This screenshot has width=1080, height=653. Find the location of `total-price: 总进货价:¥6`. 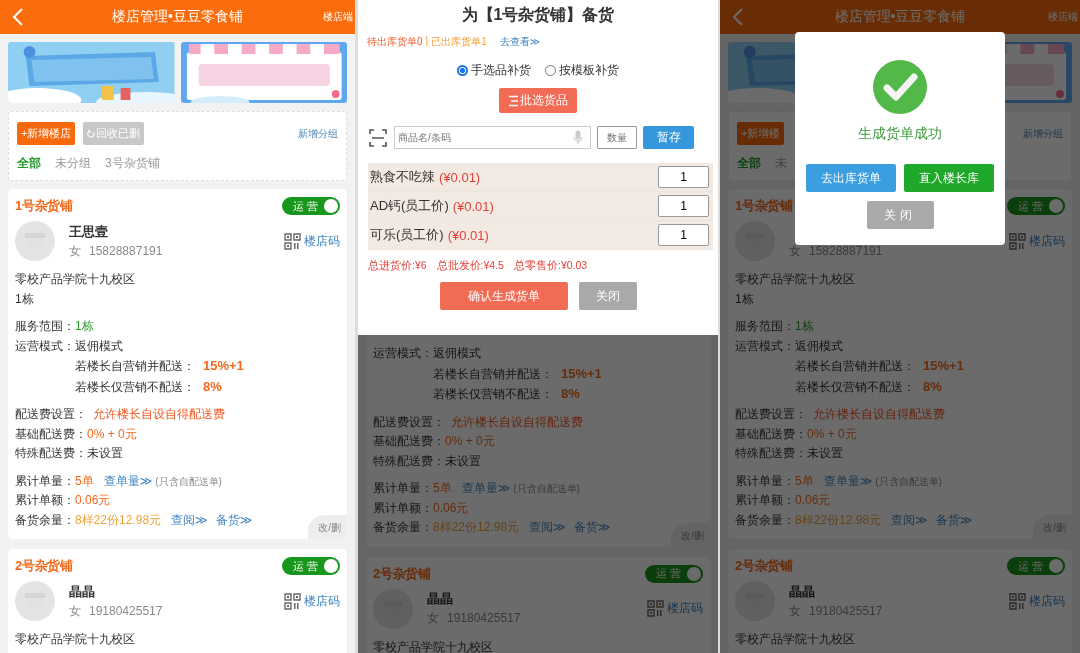

total-price: 总进货价:¥6 is located at coordinates (397, 266).